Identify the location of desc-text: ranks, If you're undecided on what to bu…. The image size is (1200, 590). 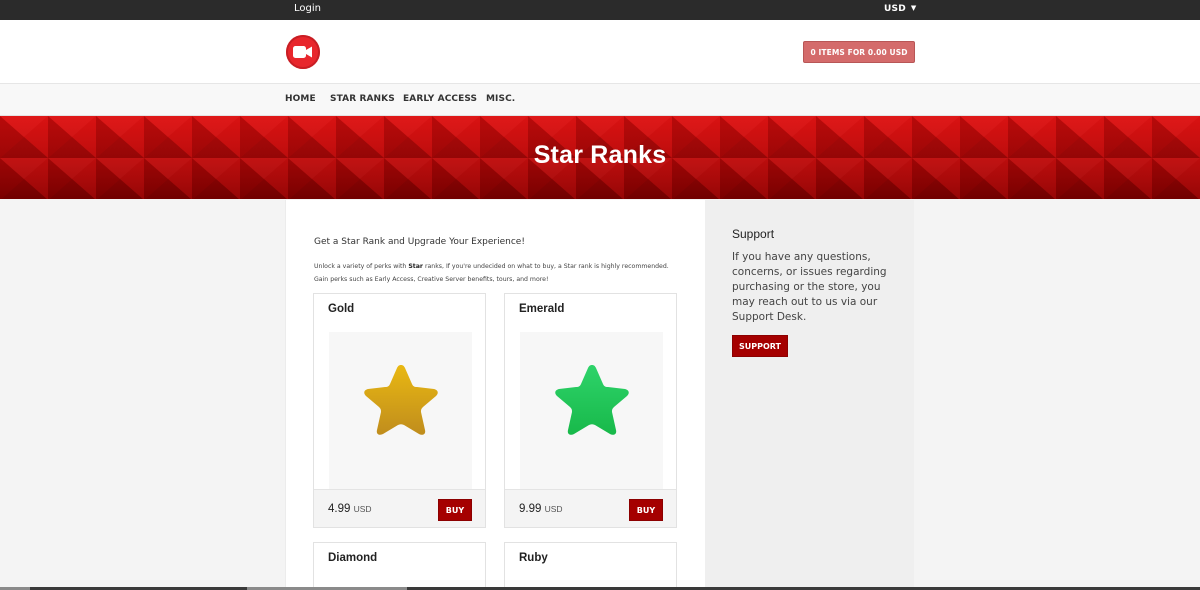
(545, 266).